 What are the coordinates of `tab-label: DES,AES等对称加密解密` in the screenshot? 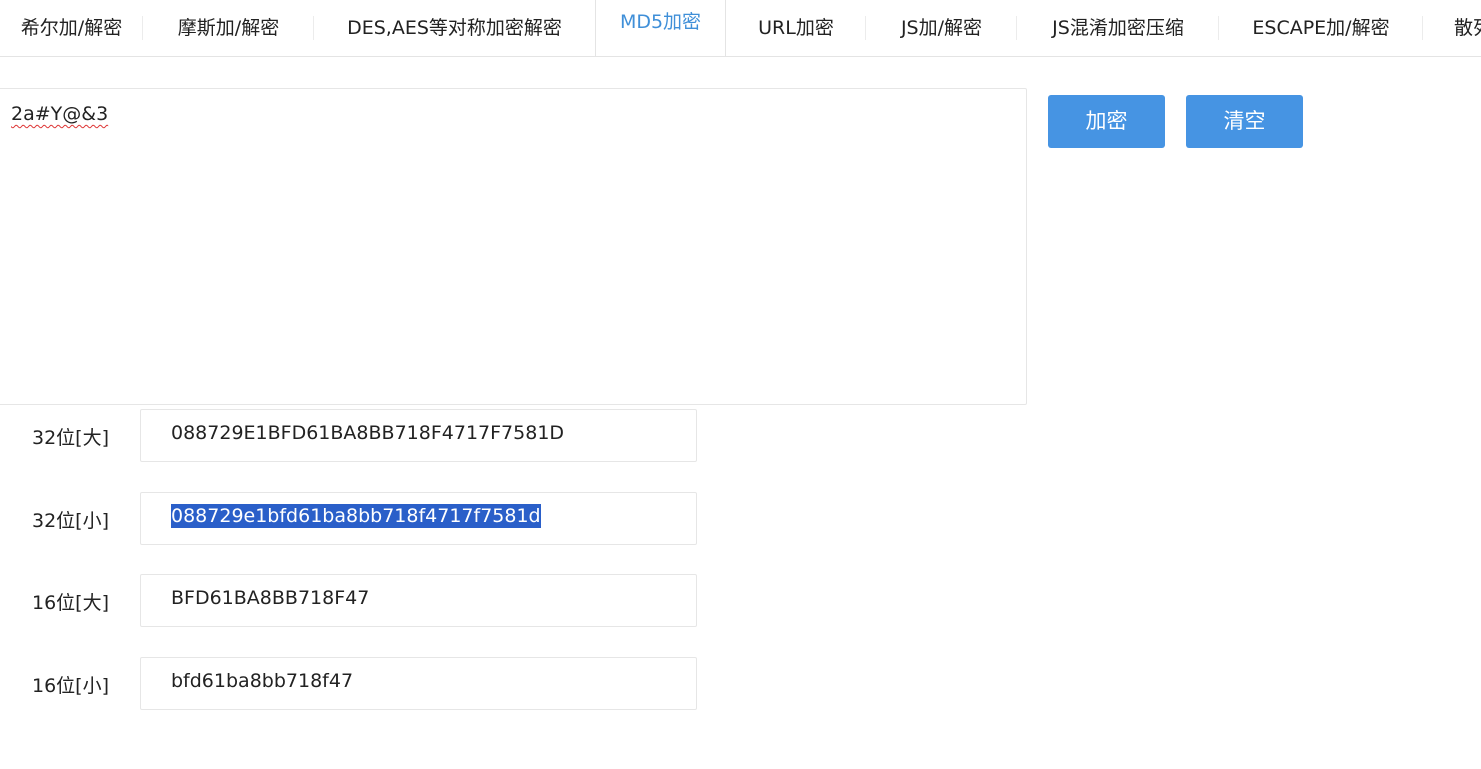 It's located at (454, 28).